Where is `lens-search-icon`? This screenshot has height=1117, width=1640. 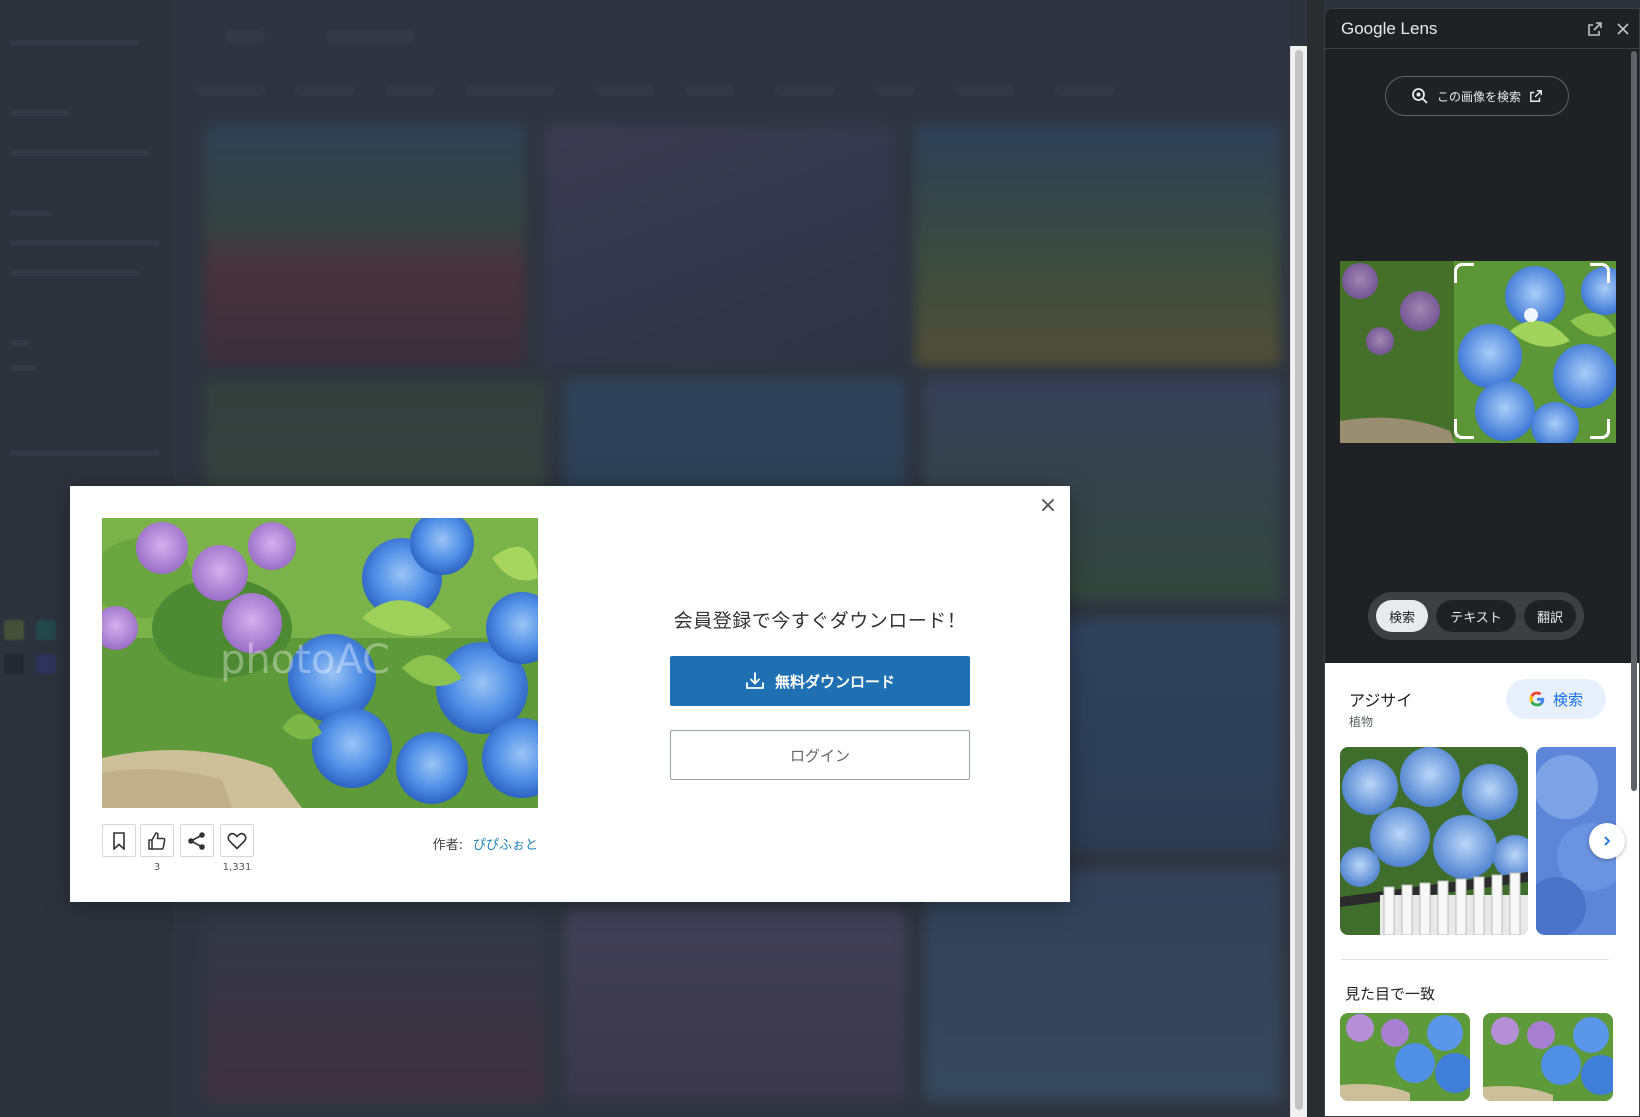
lens-search-icon is located at coordinates (1420, 96).